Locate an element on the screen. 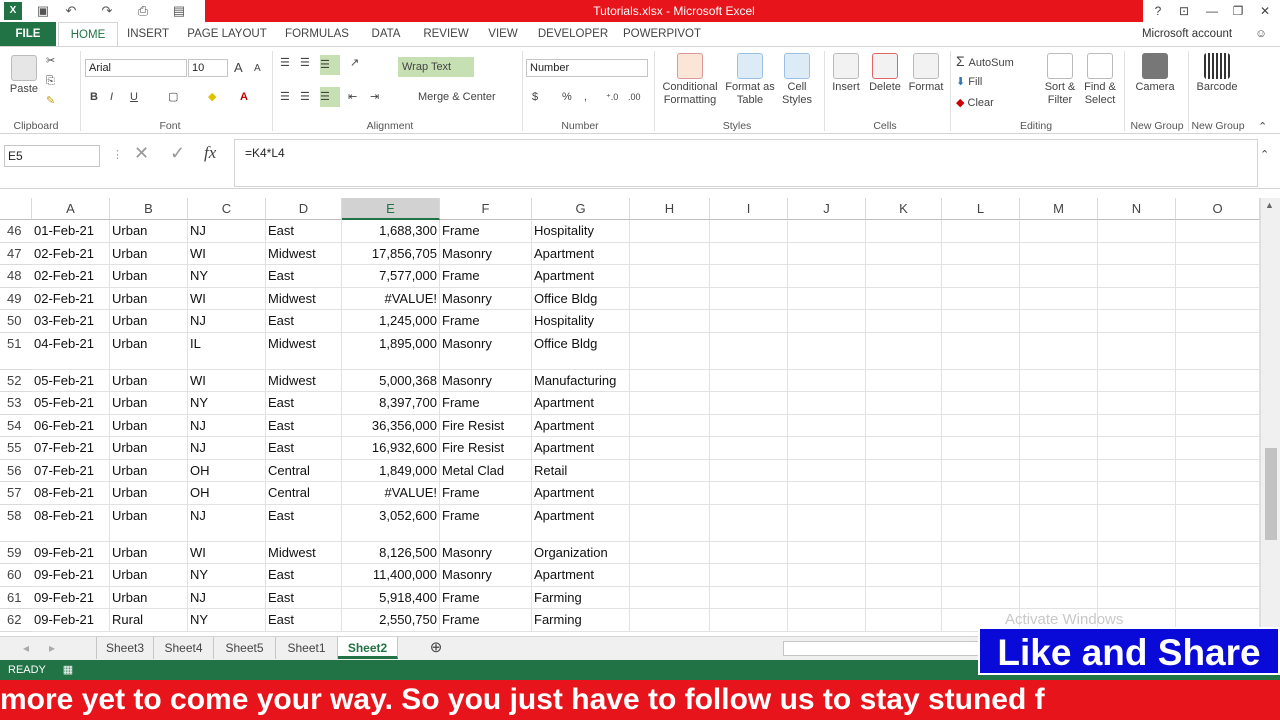 The height and width of the screenshot is (720, 1280). tab-file: FILE is located at coordinates (28, 34).